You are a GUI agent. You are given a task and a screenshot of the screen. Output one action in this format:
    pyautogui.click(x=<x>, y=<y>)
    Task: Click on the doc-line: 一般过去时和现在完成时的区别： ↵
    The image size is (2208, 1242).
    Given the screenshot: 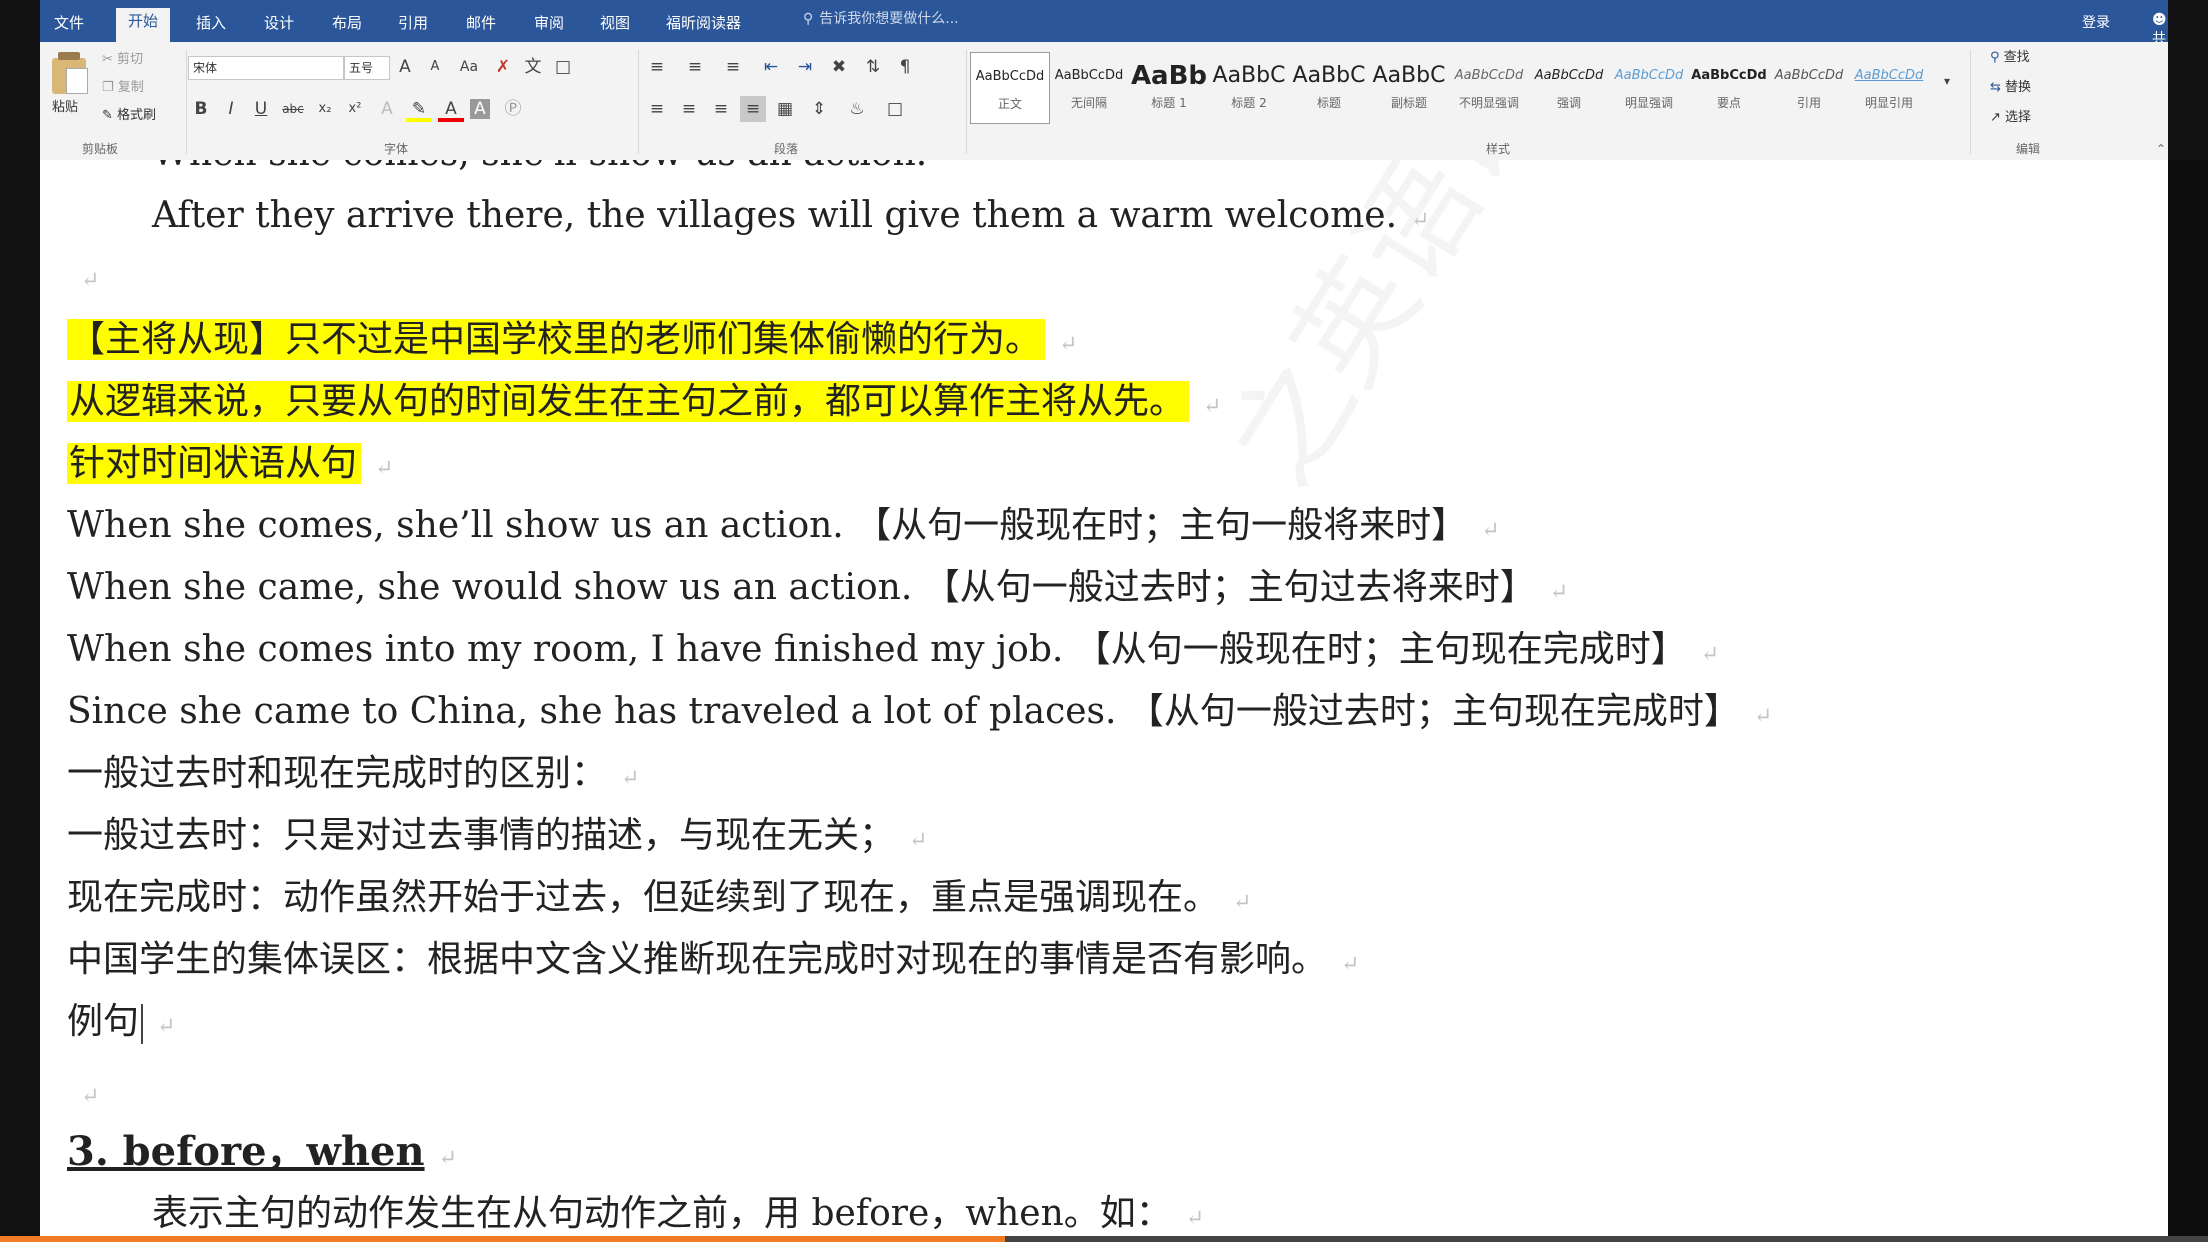 What is the action you would take?
    pyautogui.click(x=353, y=776)
    